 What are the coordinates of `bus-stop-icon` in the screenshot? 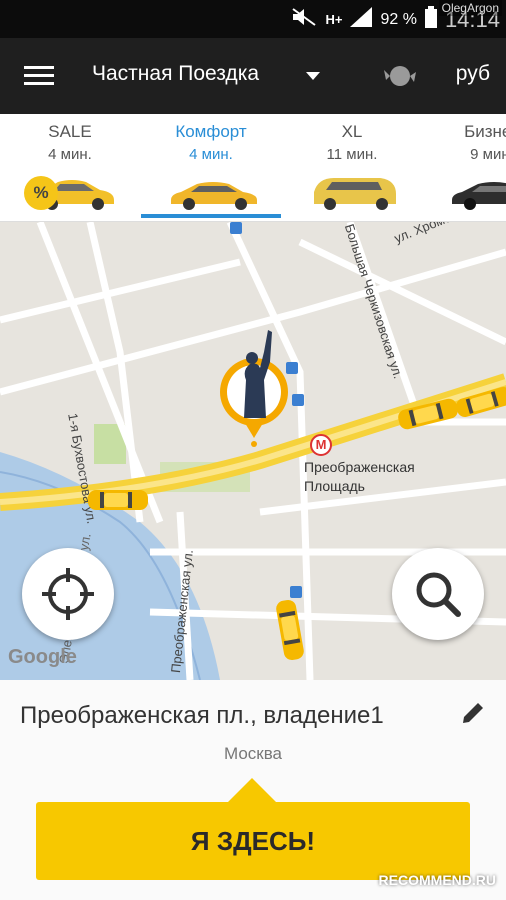 It's located at (236, 228).